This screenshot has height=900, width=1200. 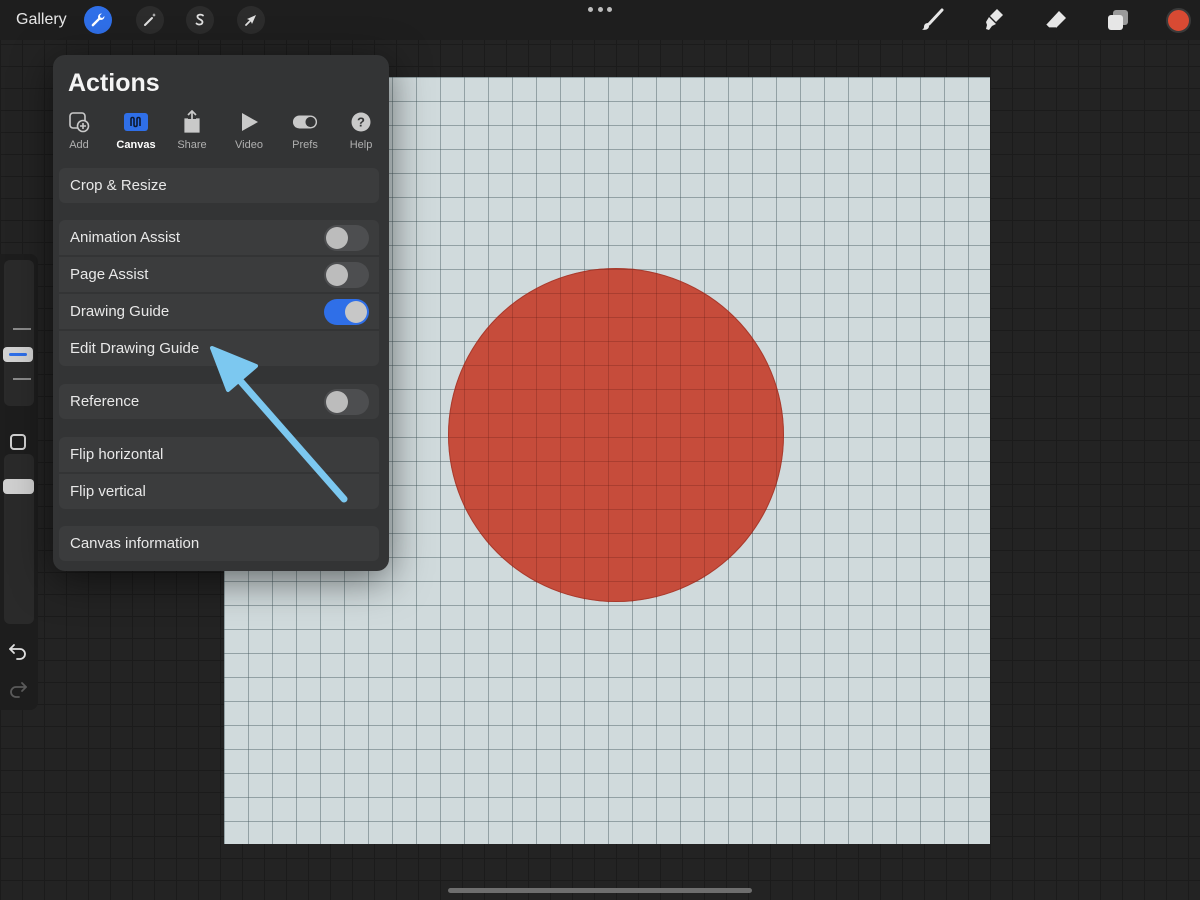 What do you see at coordinates (192, 145) in the screenshot?
I see `tab-label: Share` at bounding box center [192, 145].